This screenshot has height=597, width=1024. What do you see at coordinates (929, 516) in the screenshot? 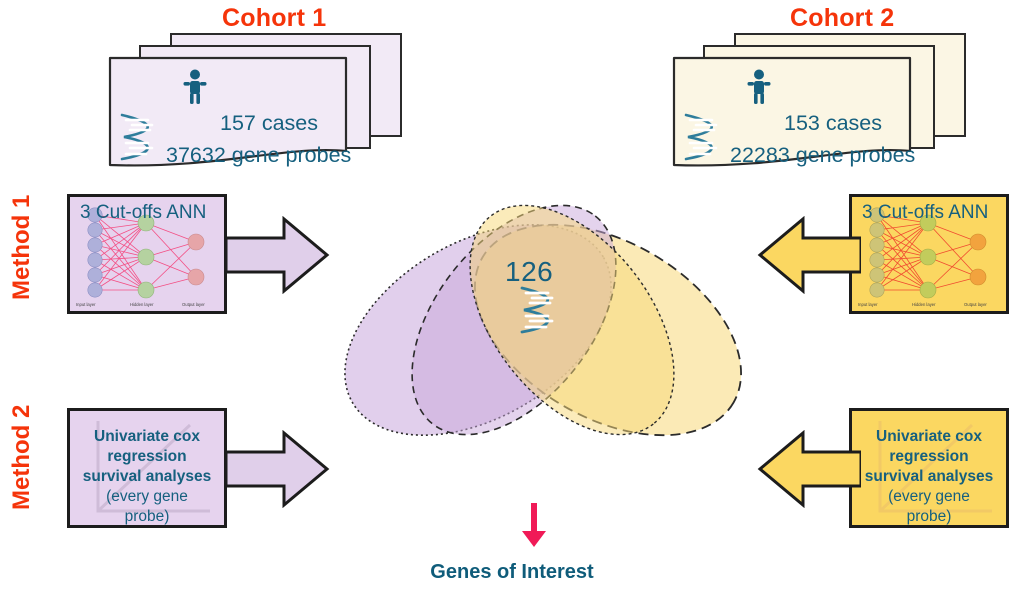
I see `cox-right-line5: probe)` at bounding box center [929, 516].